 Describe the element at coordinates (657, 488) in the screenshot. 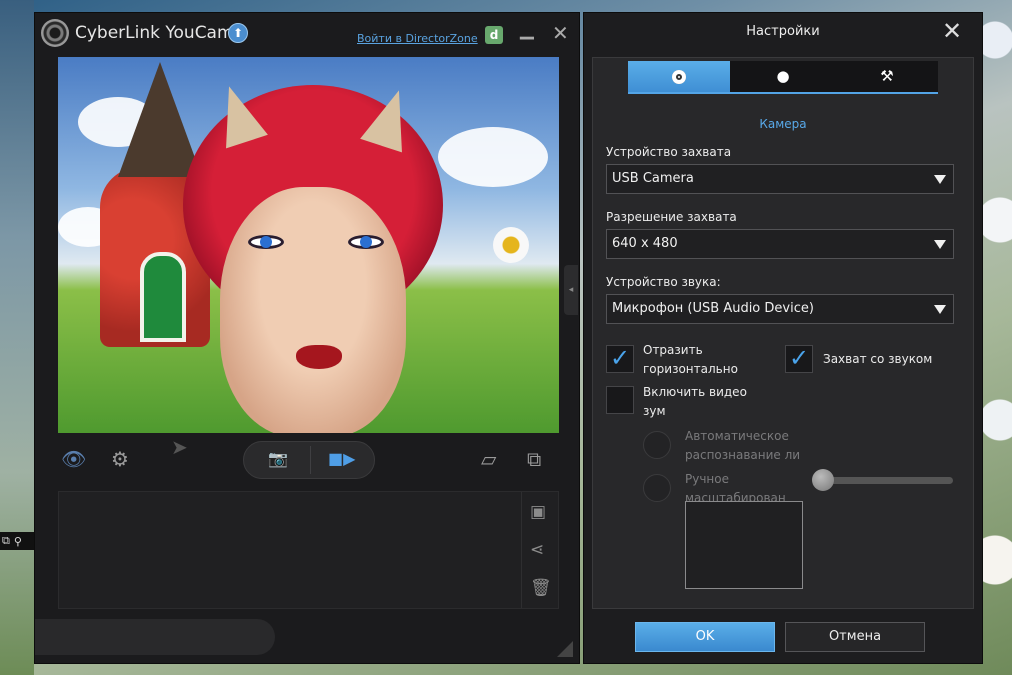

I see `manual-zoom-radio` at that location.